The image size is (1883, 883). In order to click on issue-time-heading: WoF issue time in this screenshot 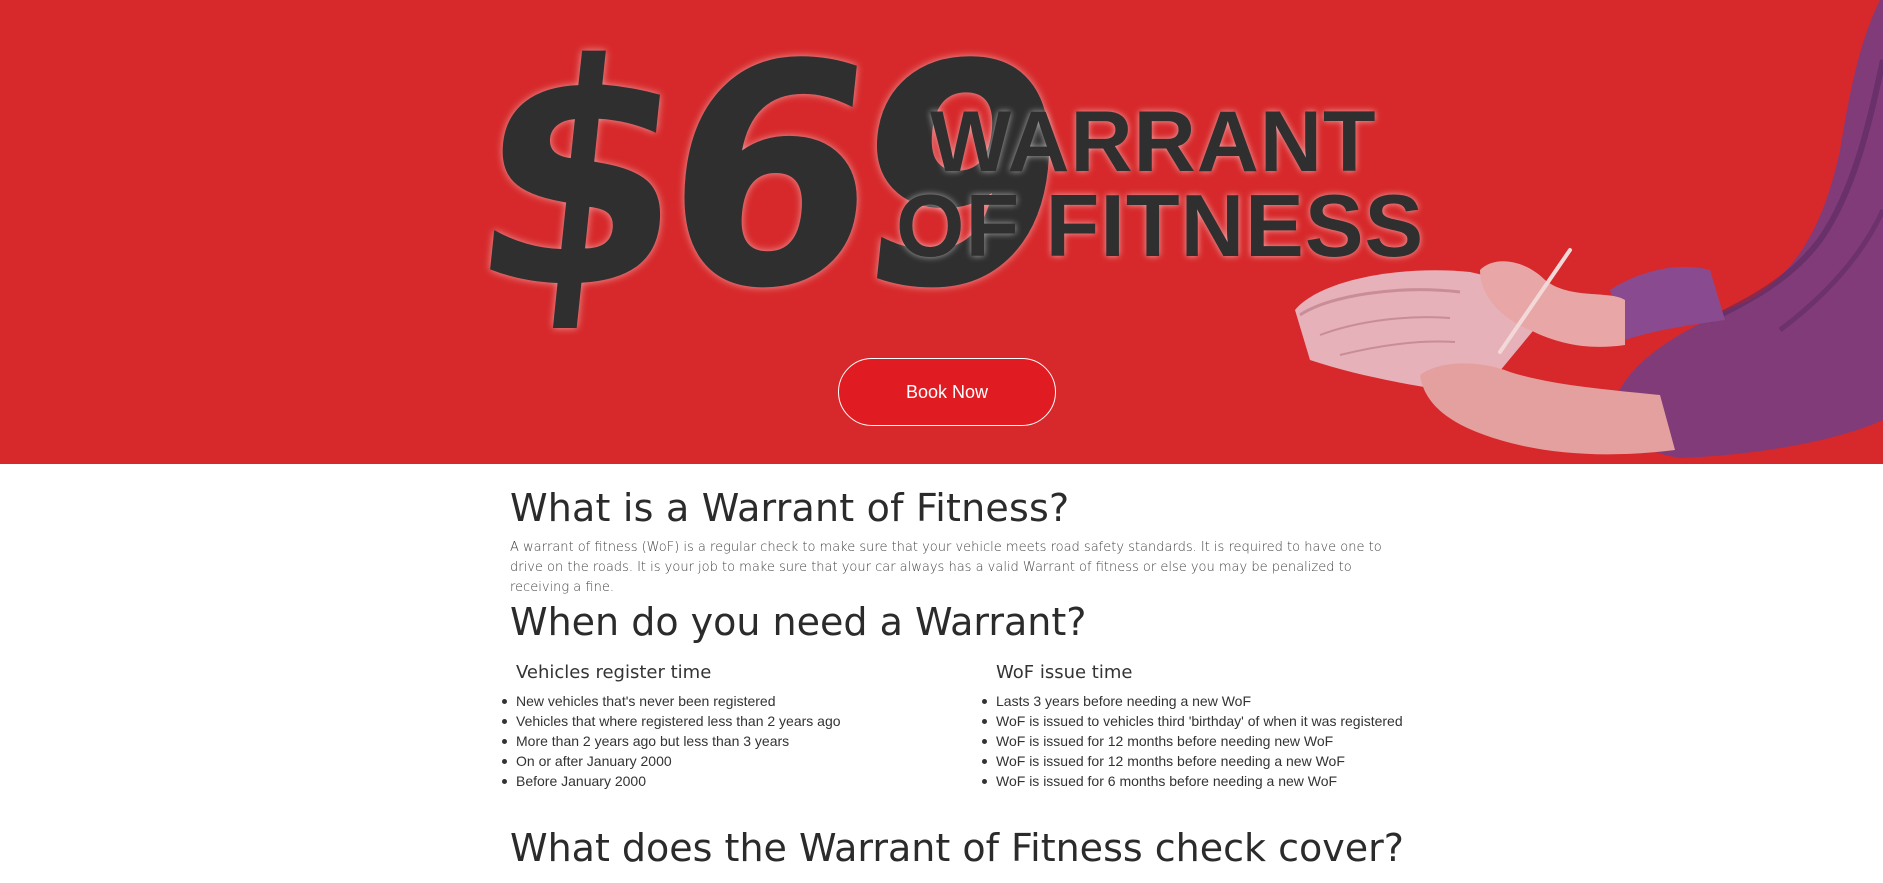, I will do `click(1064, 672)`.